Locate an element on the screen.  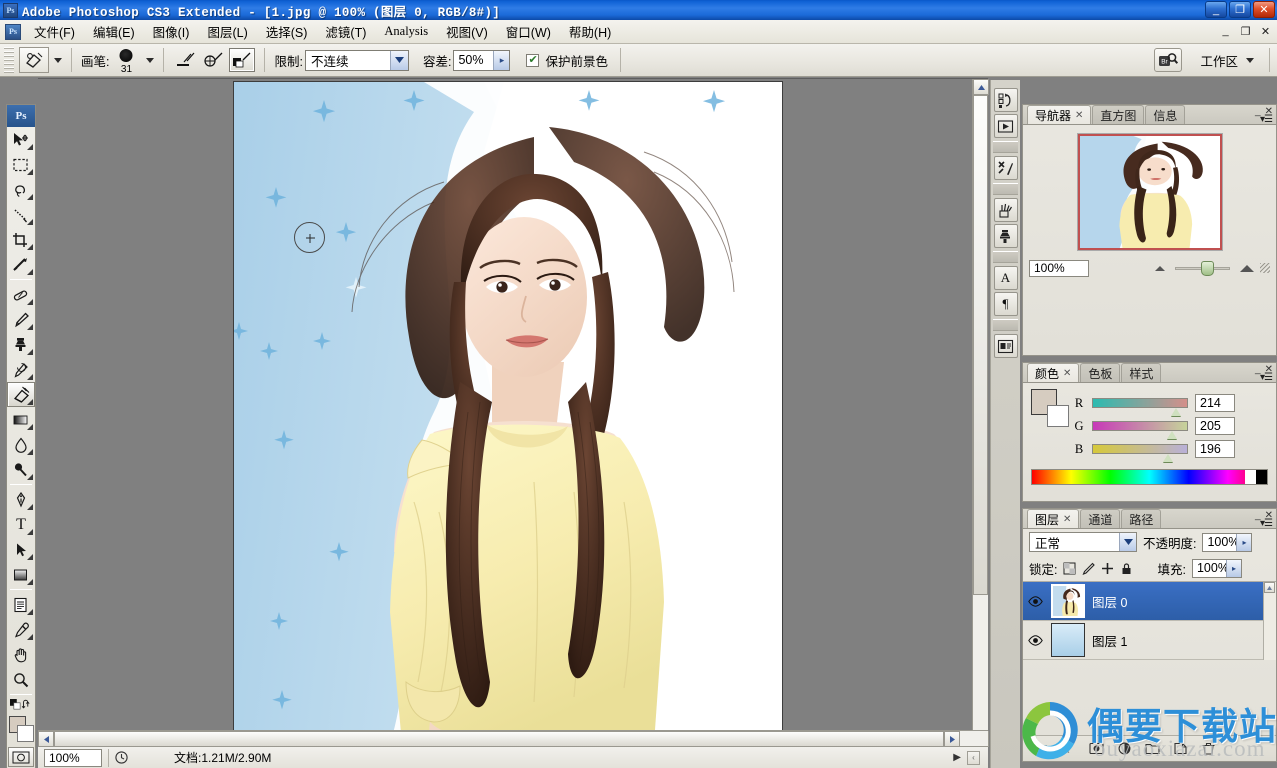
tool-background-eraser is located at coordinates (21, 394).